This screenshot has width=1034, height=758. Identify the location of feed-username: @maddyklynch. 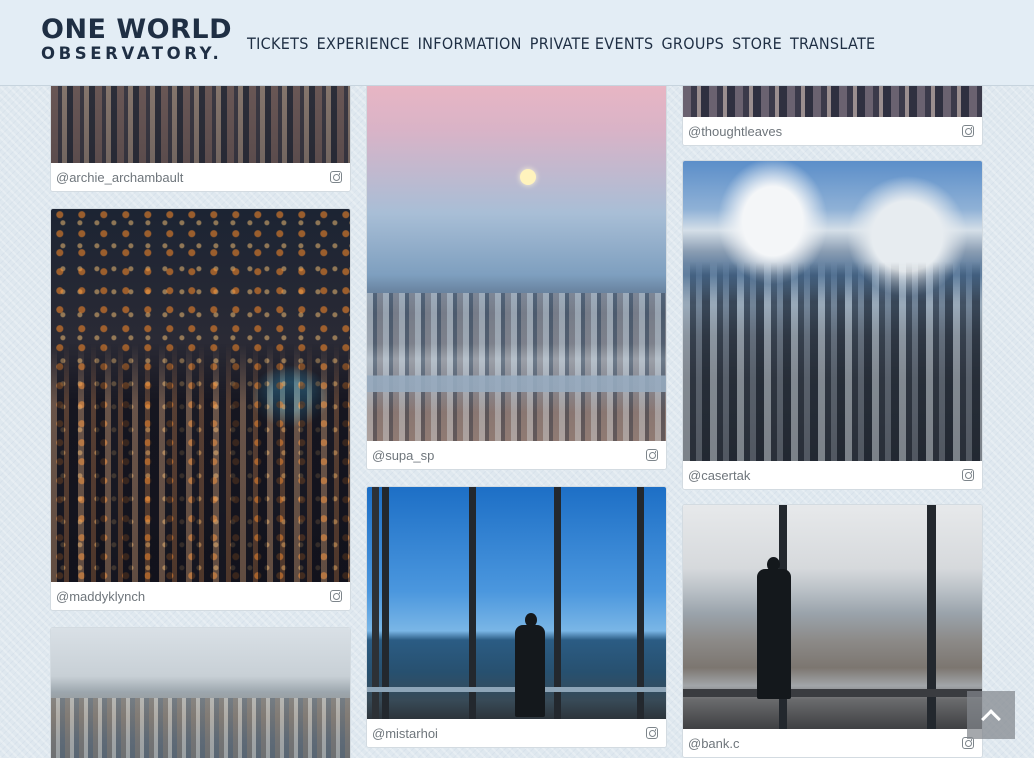
(100, 596).